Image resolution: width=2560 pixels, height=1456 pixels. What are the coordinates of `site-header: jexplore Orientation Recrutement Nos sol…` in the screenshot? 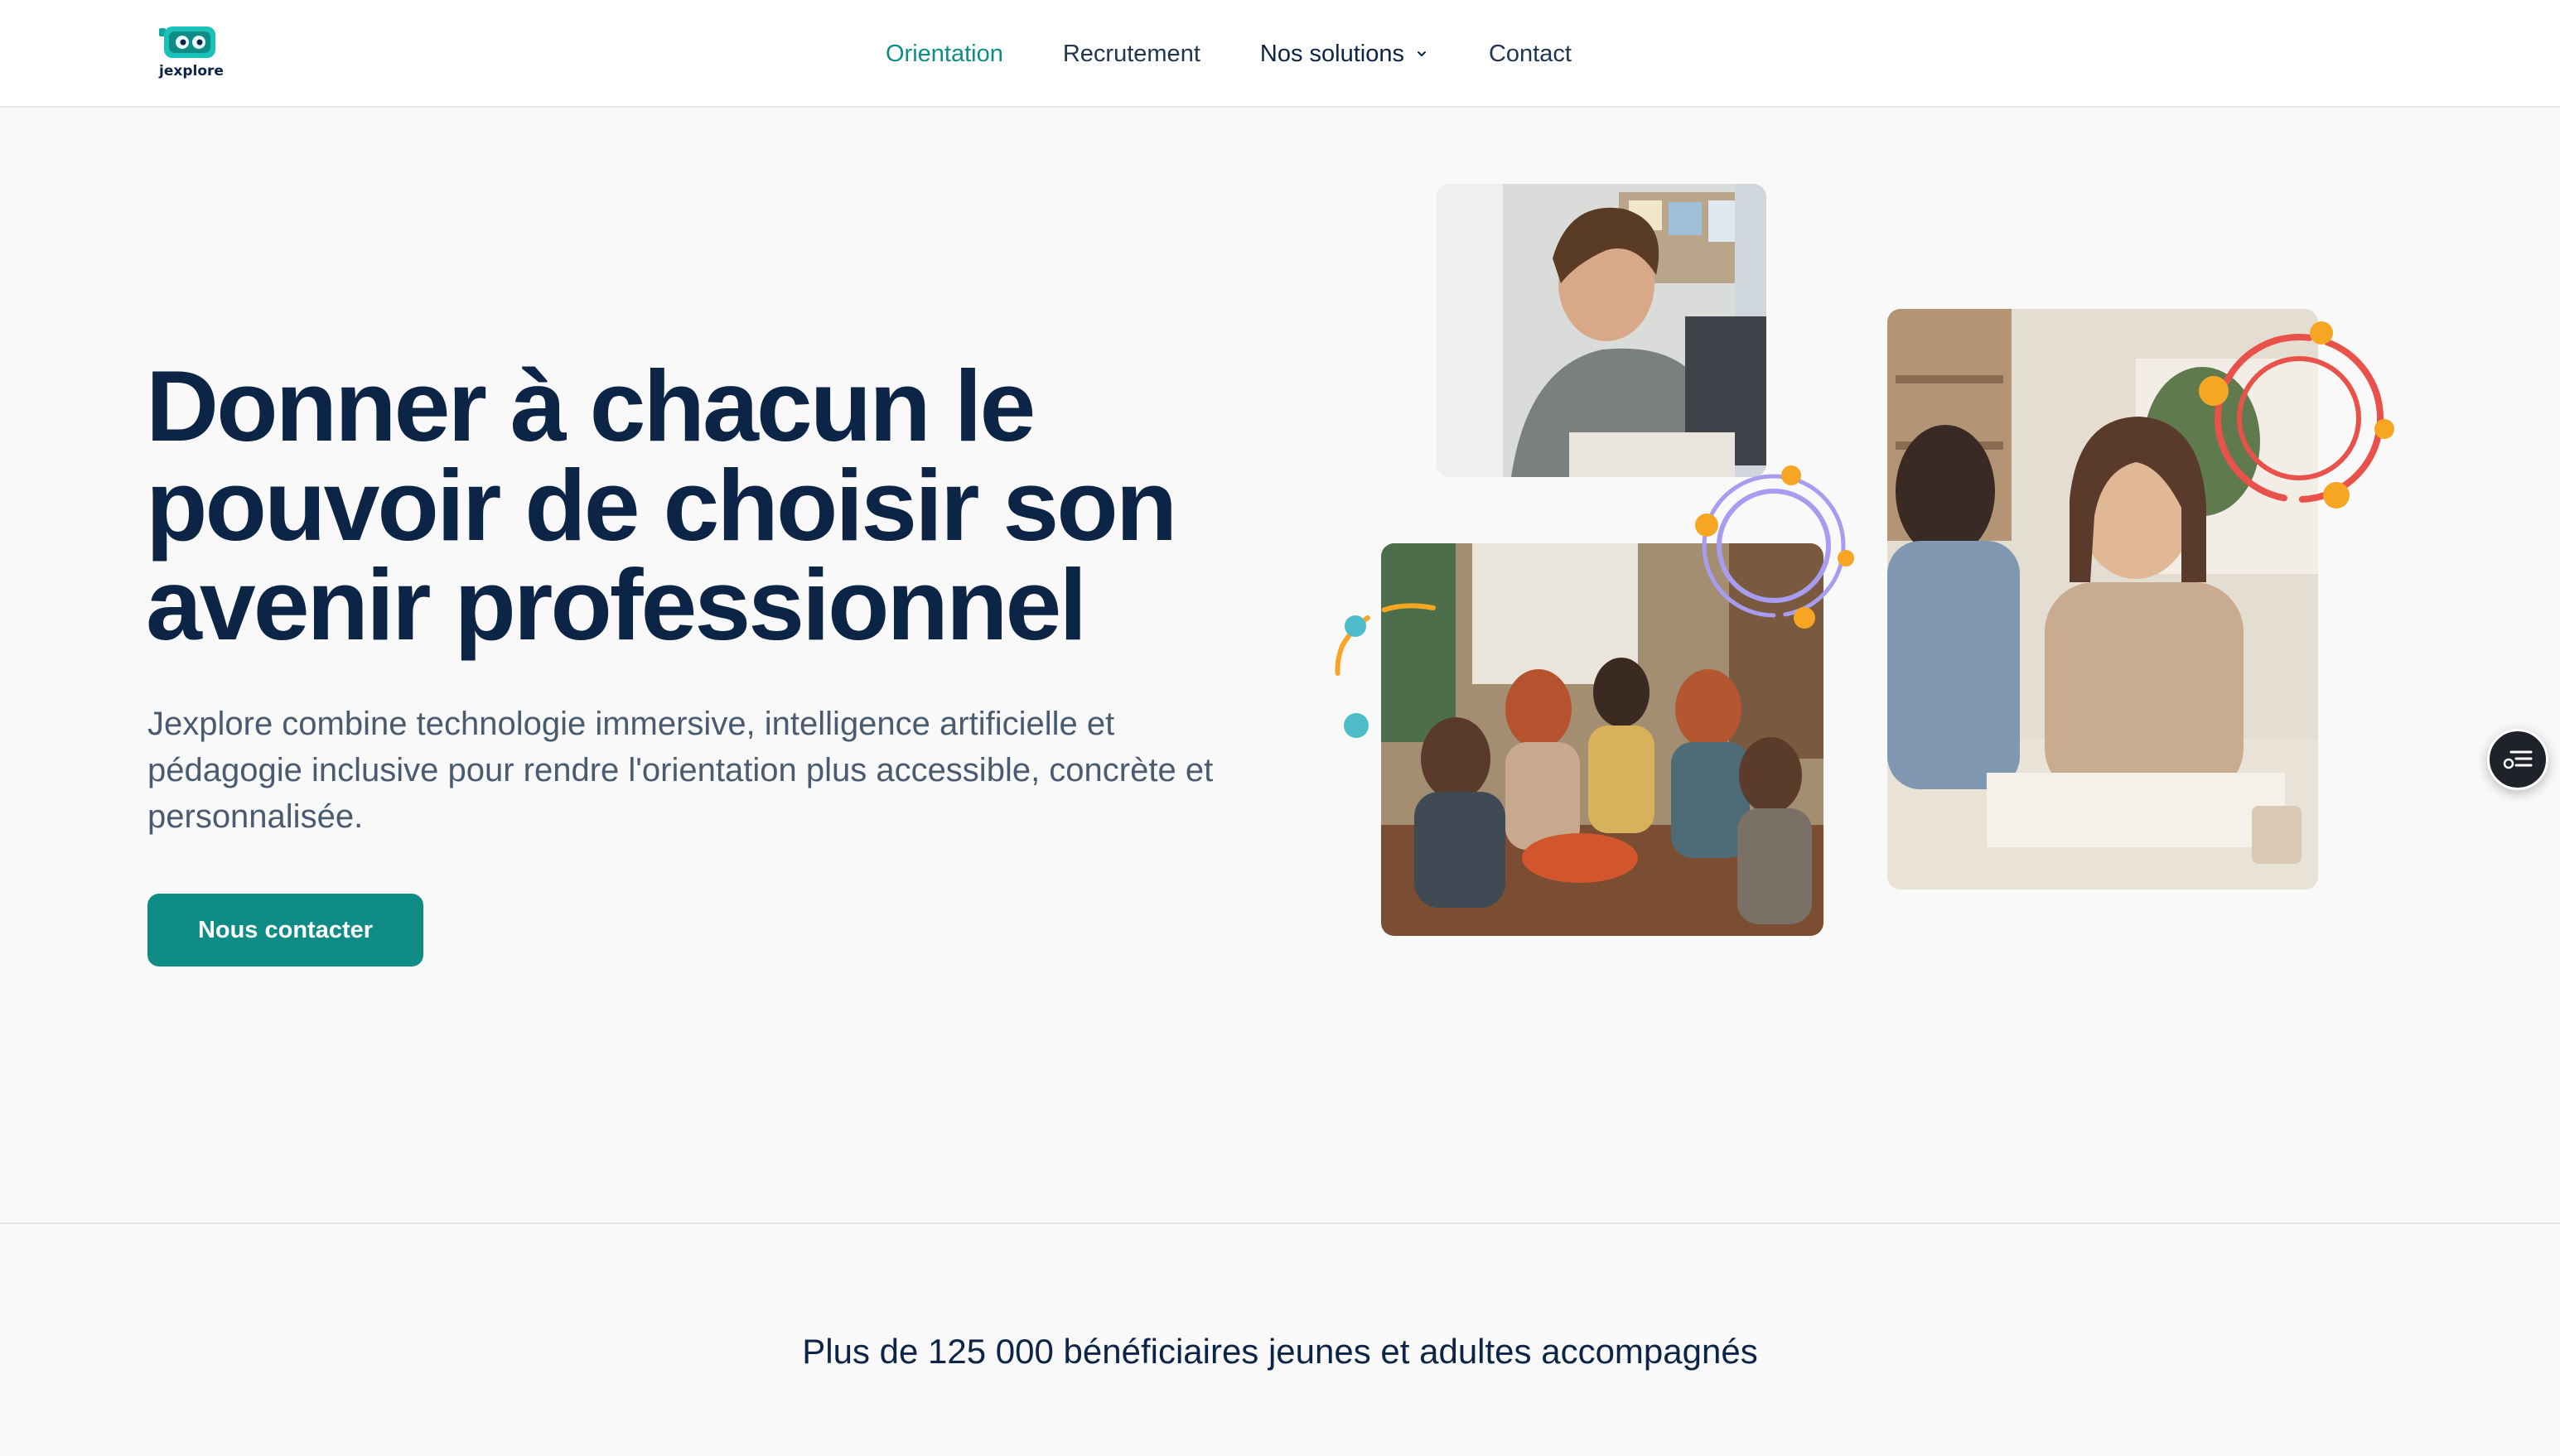 It's located at (1280, 54).